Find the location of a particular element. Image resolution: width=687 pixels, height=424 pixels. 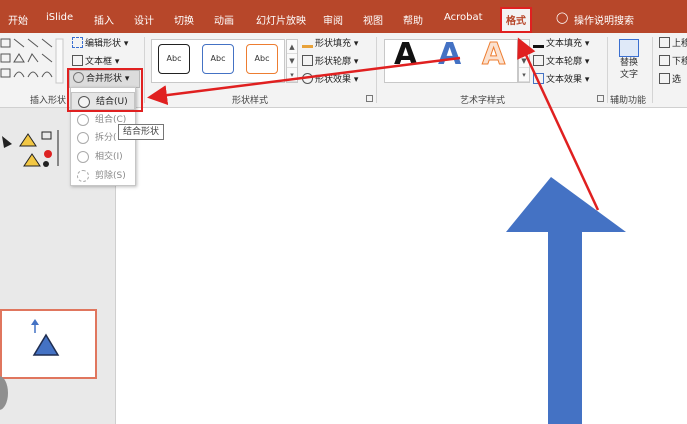

edit-shape-button: 编辑形状 ▾ is located at coordinates (100, 44).